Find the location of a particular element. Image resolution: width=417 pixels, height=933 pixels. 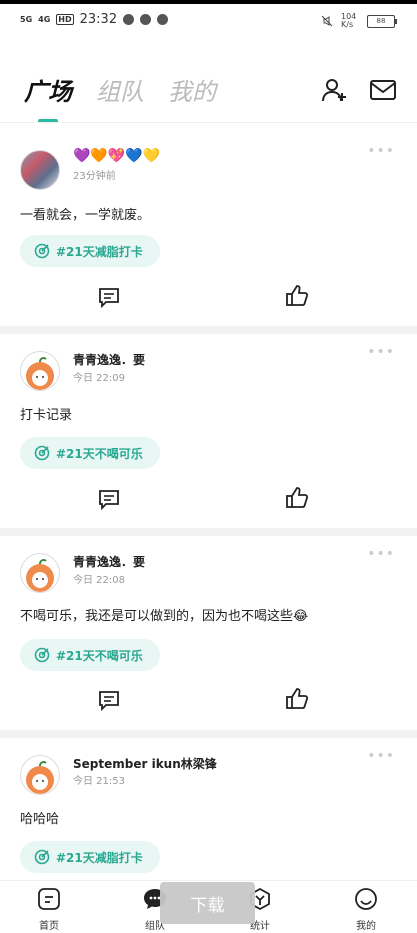

signal-4g: 4G is located at coordinates (44, 19).